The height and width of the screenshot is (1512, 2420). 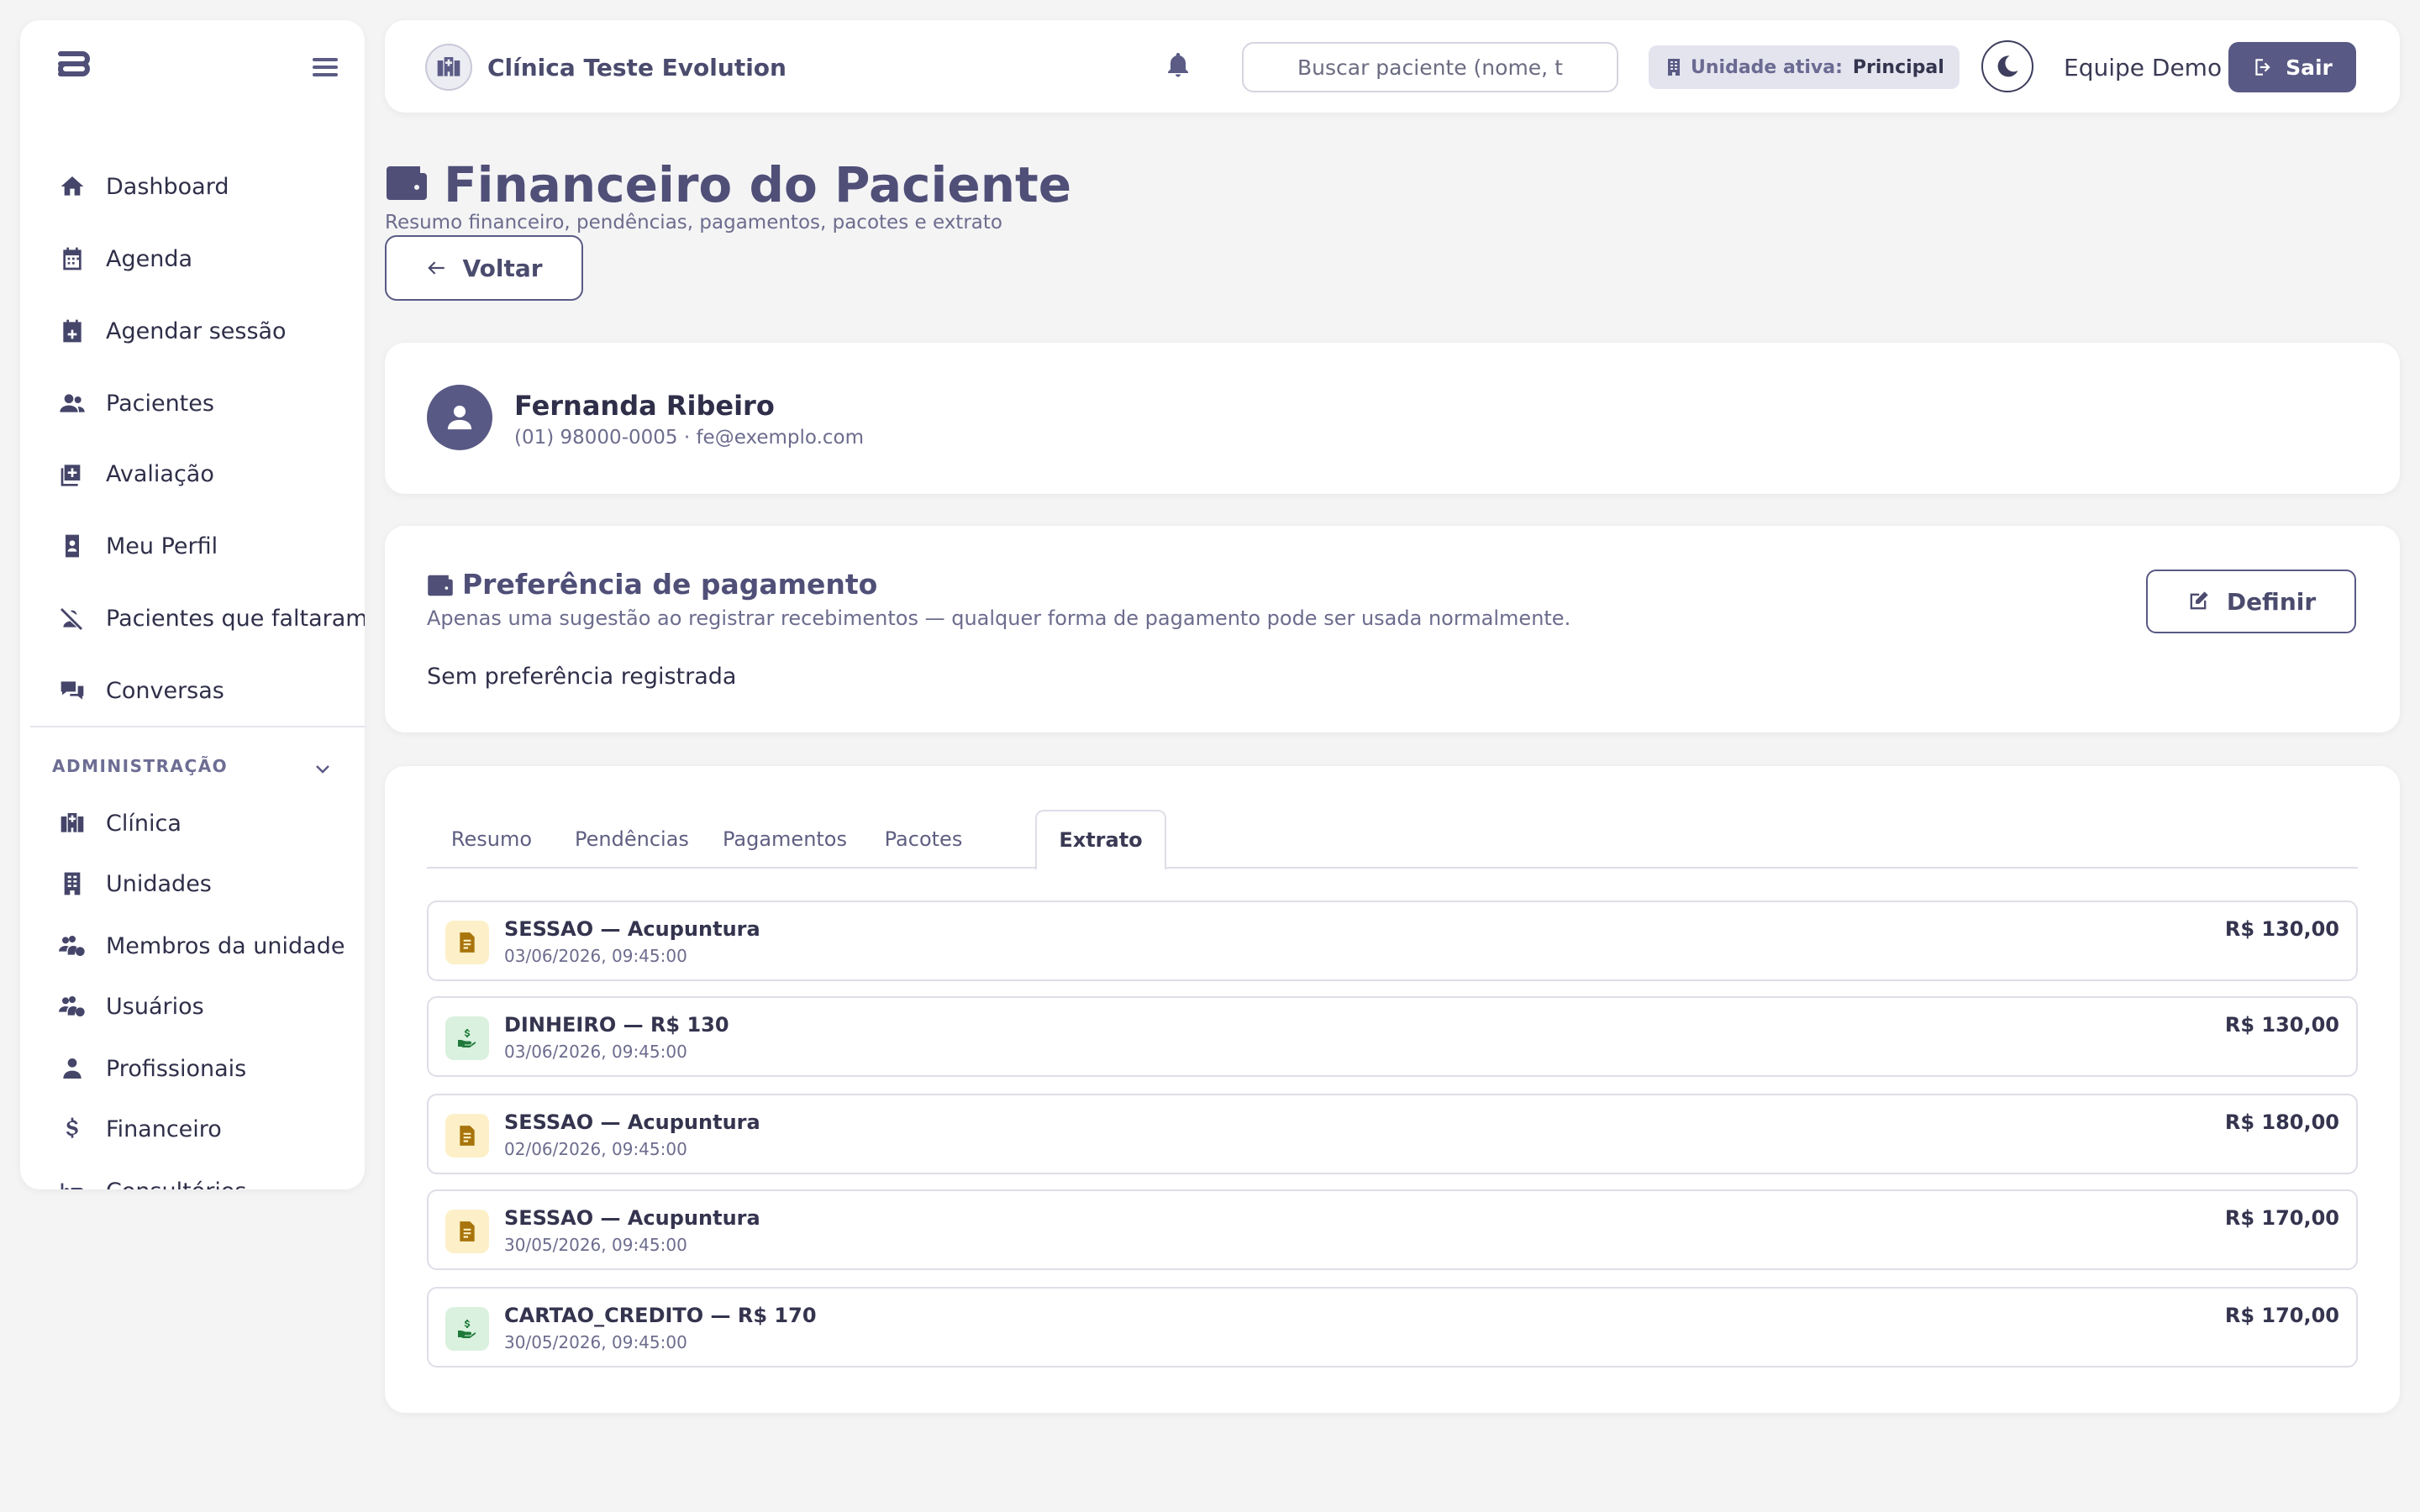 What do you see at coordinates (2199, 600) in the screenshot?
I see `edit-icon` at bounding box center [2199, 600].